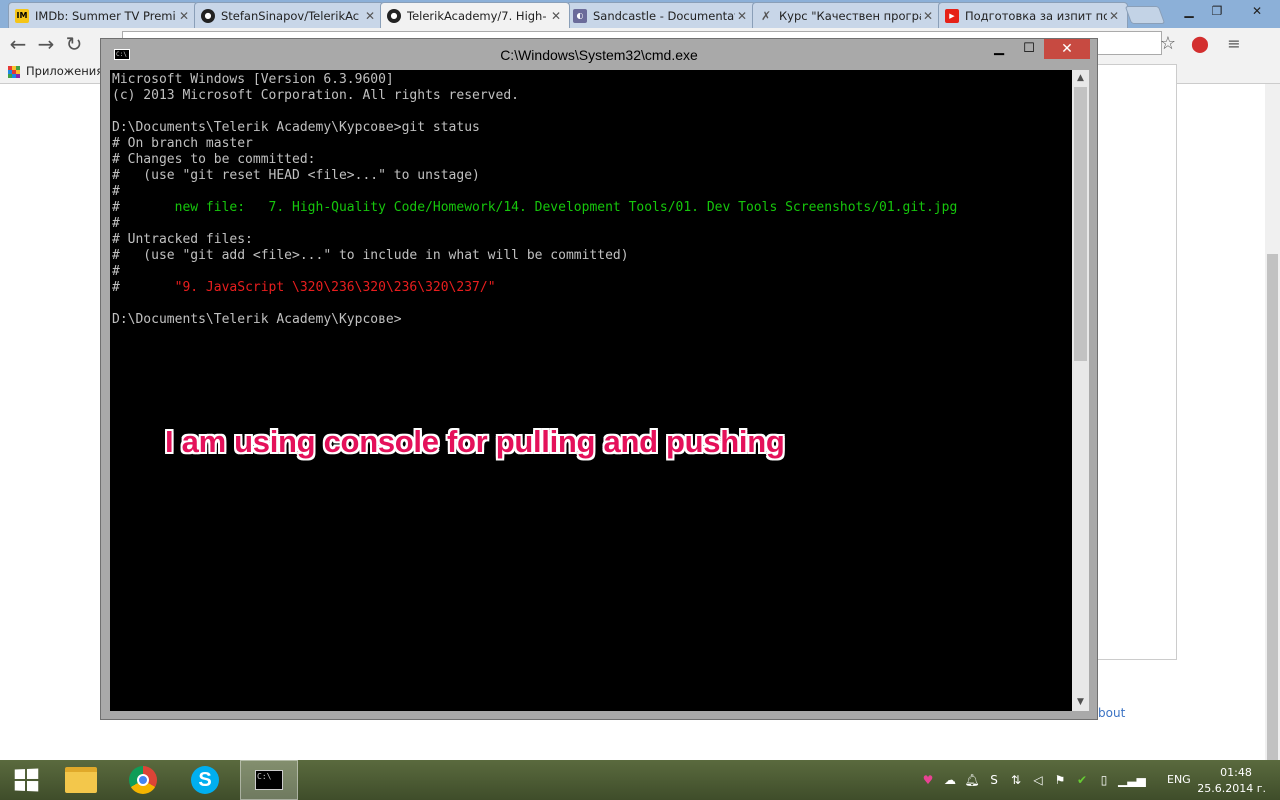 This screenshot has height=800, width=1280. What do you see at coordinates (1179, 779) in the screenshot?
I see `language-indicator: ENG` at bounding box center [1179, 779].